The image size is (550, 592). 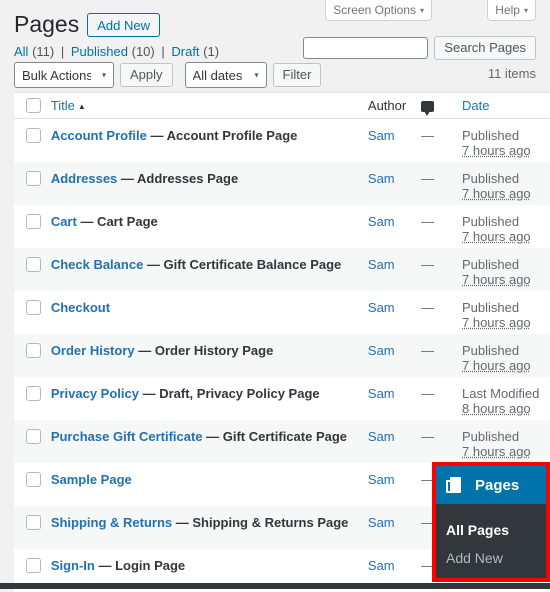 I want to click on row-post-state: — Login Page, so click(x=140, y=565).